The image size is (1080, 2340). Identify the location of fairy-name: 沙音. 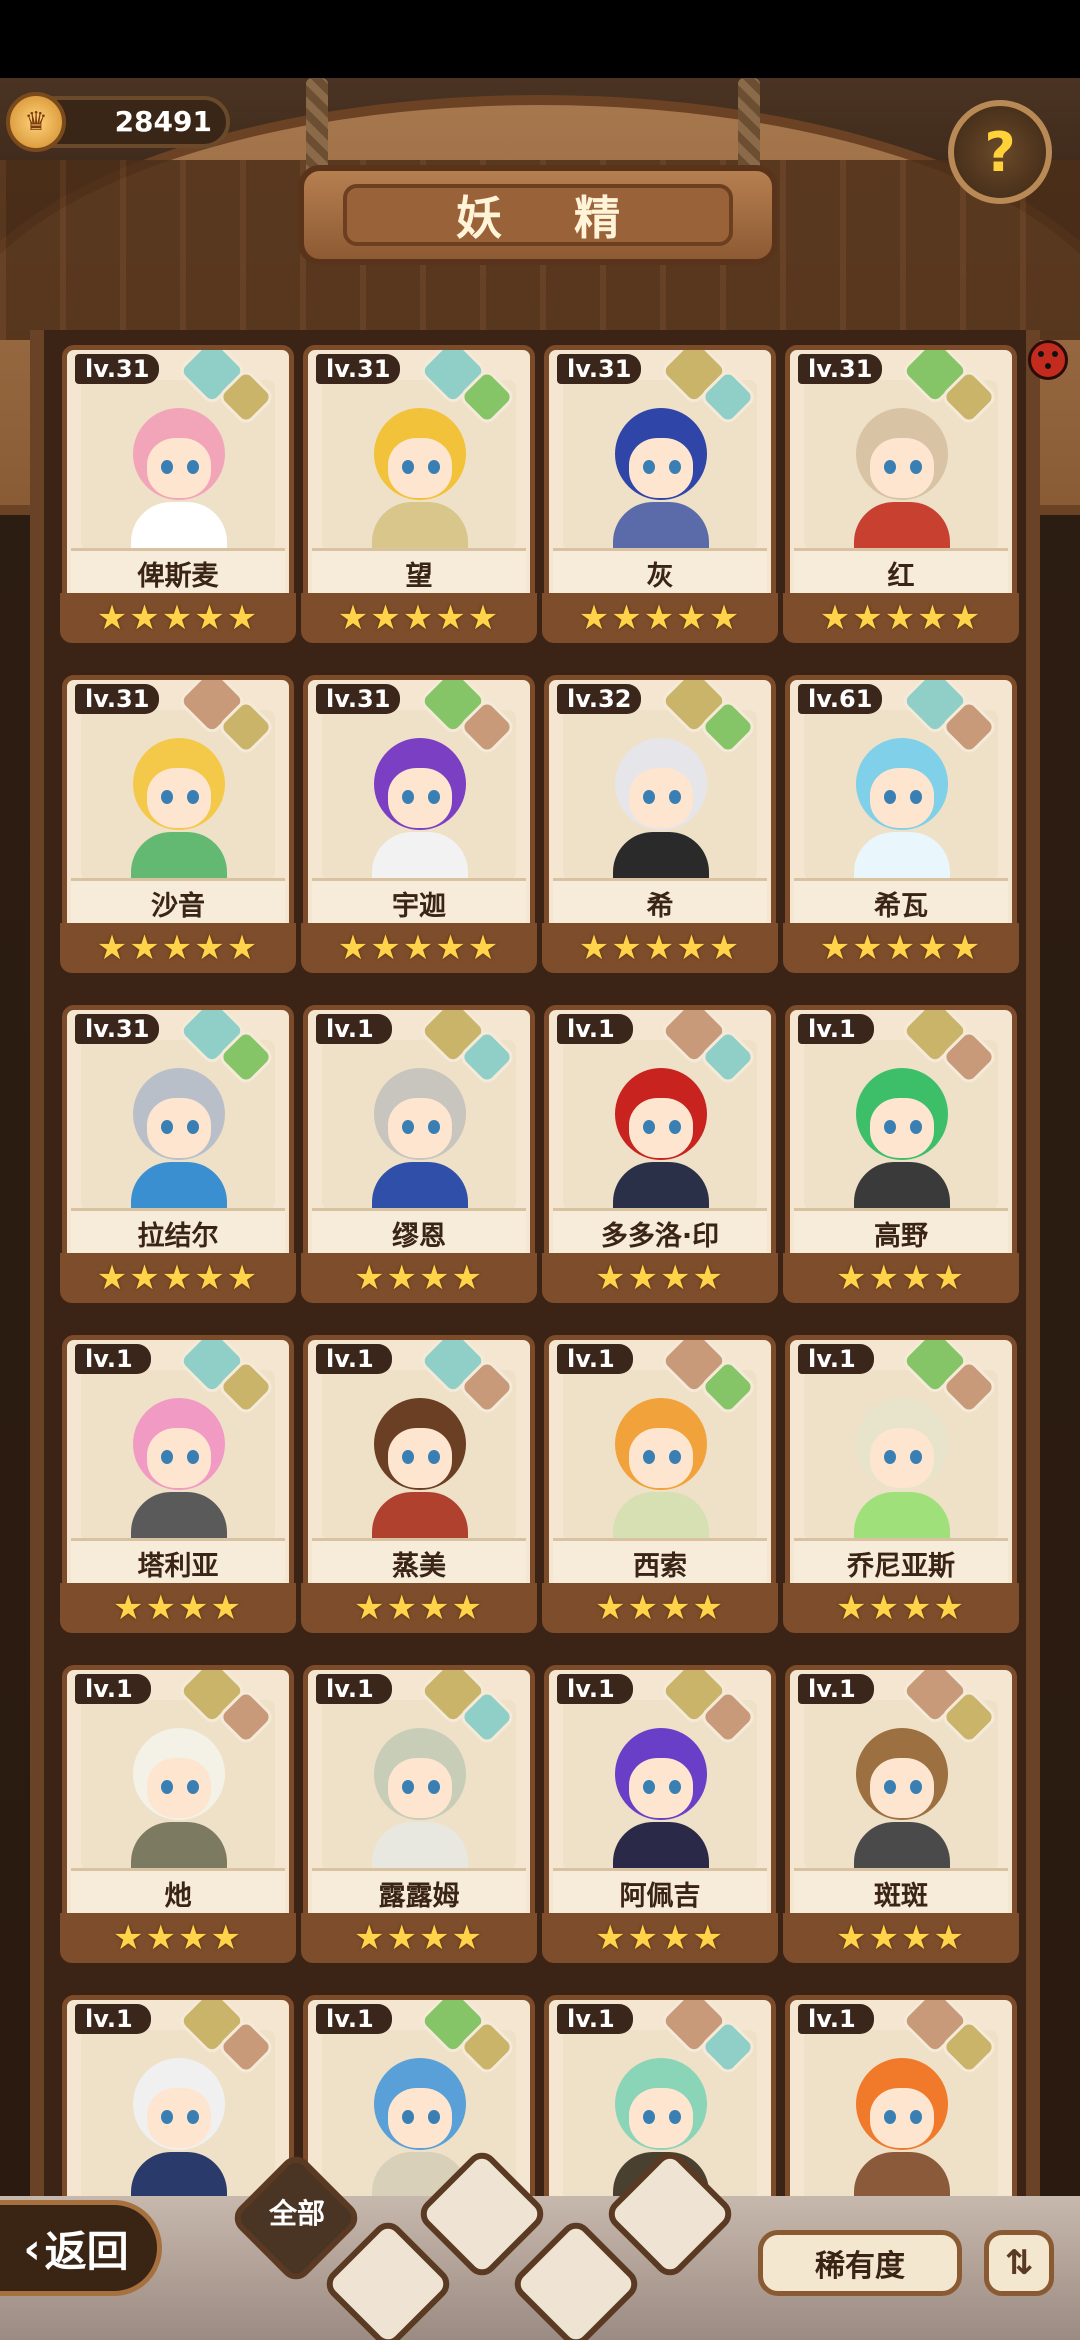
(178, 903).